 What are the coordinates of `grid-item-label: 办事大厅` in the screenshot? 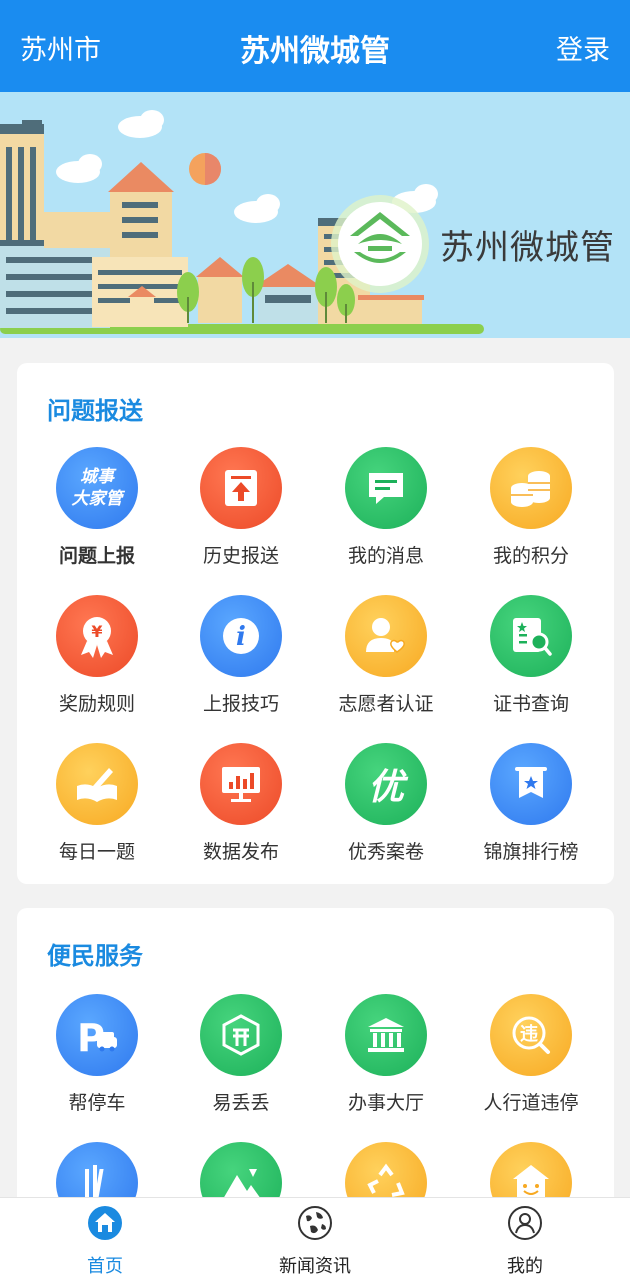 It's located at (385, 1103).